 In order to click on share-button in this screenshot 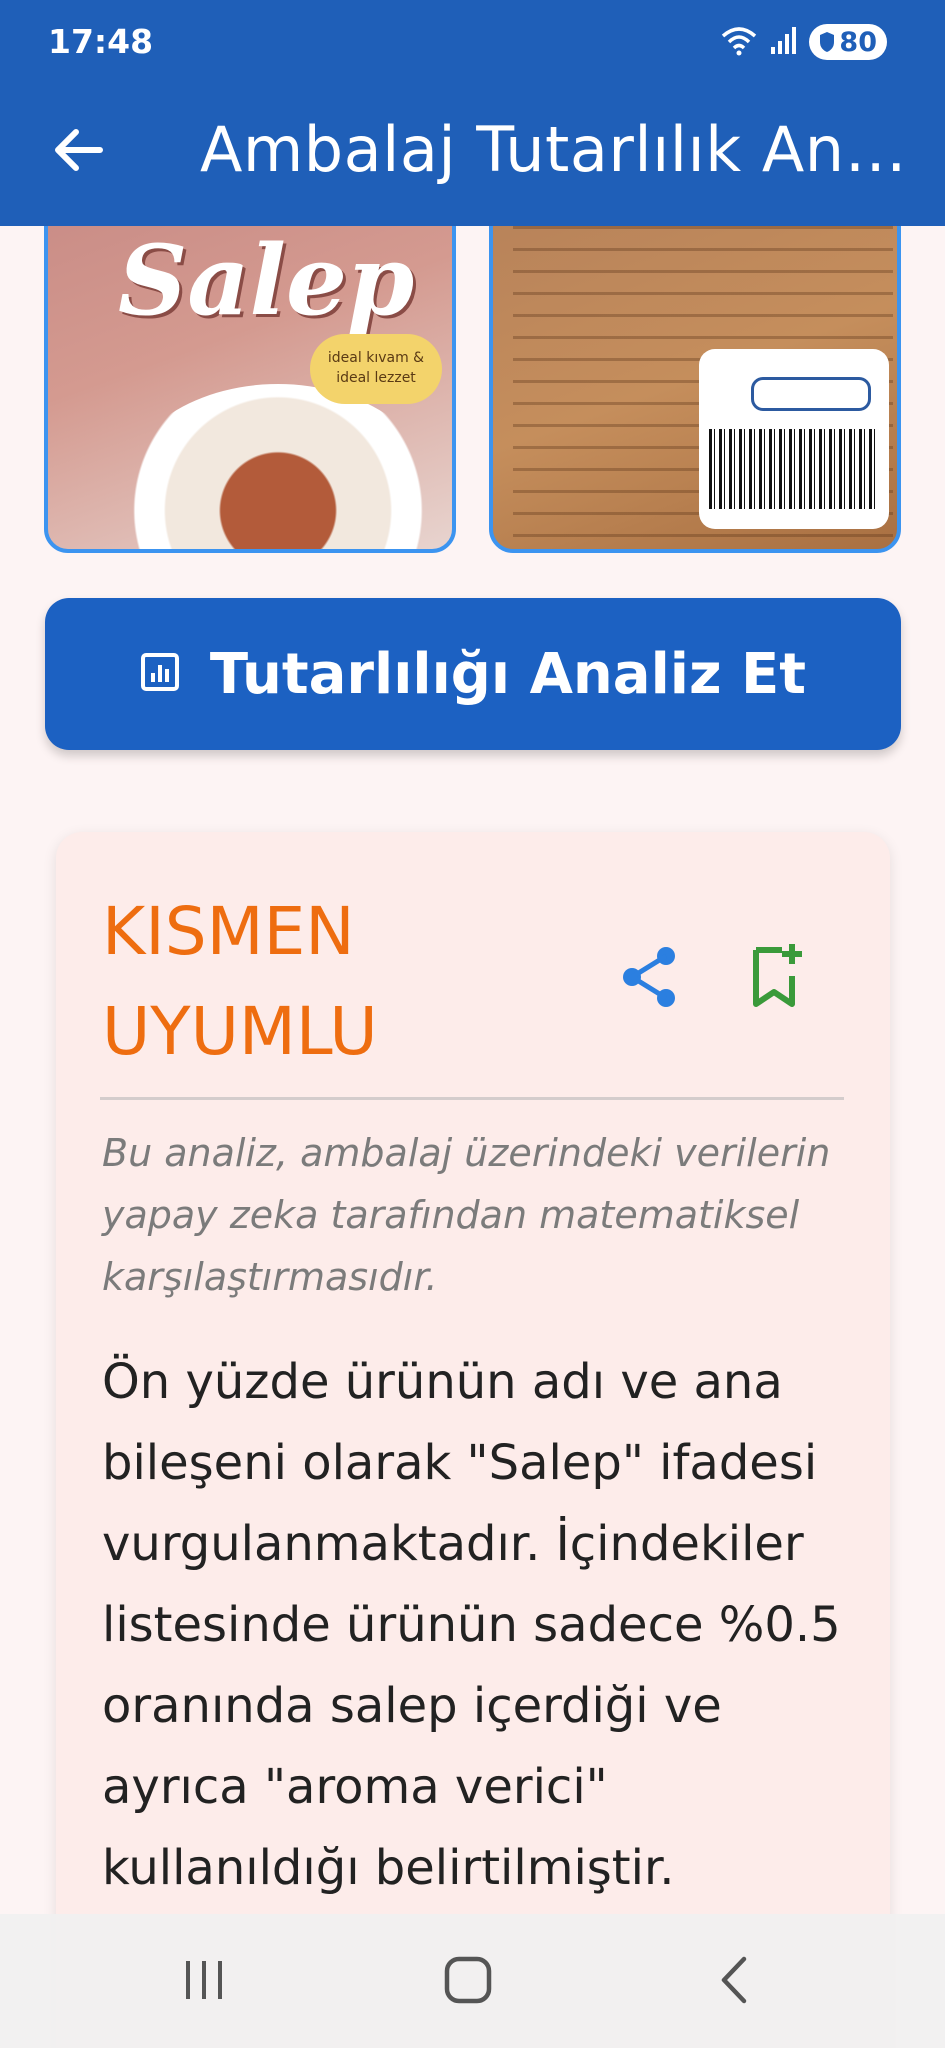, I will do `click(651, 977)`.